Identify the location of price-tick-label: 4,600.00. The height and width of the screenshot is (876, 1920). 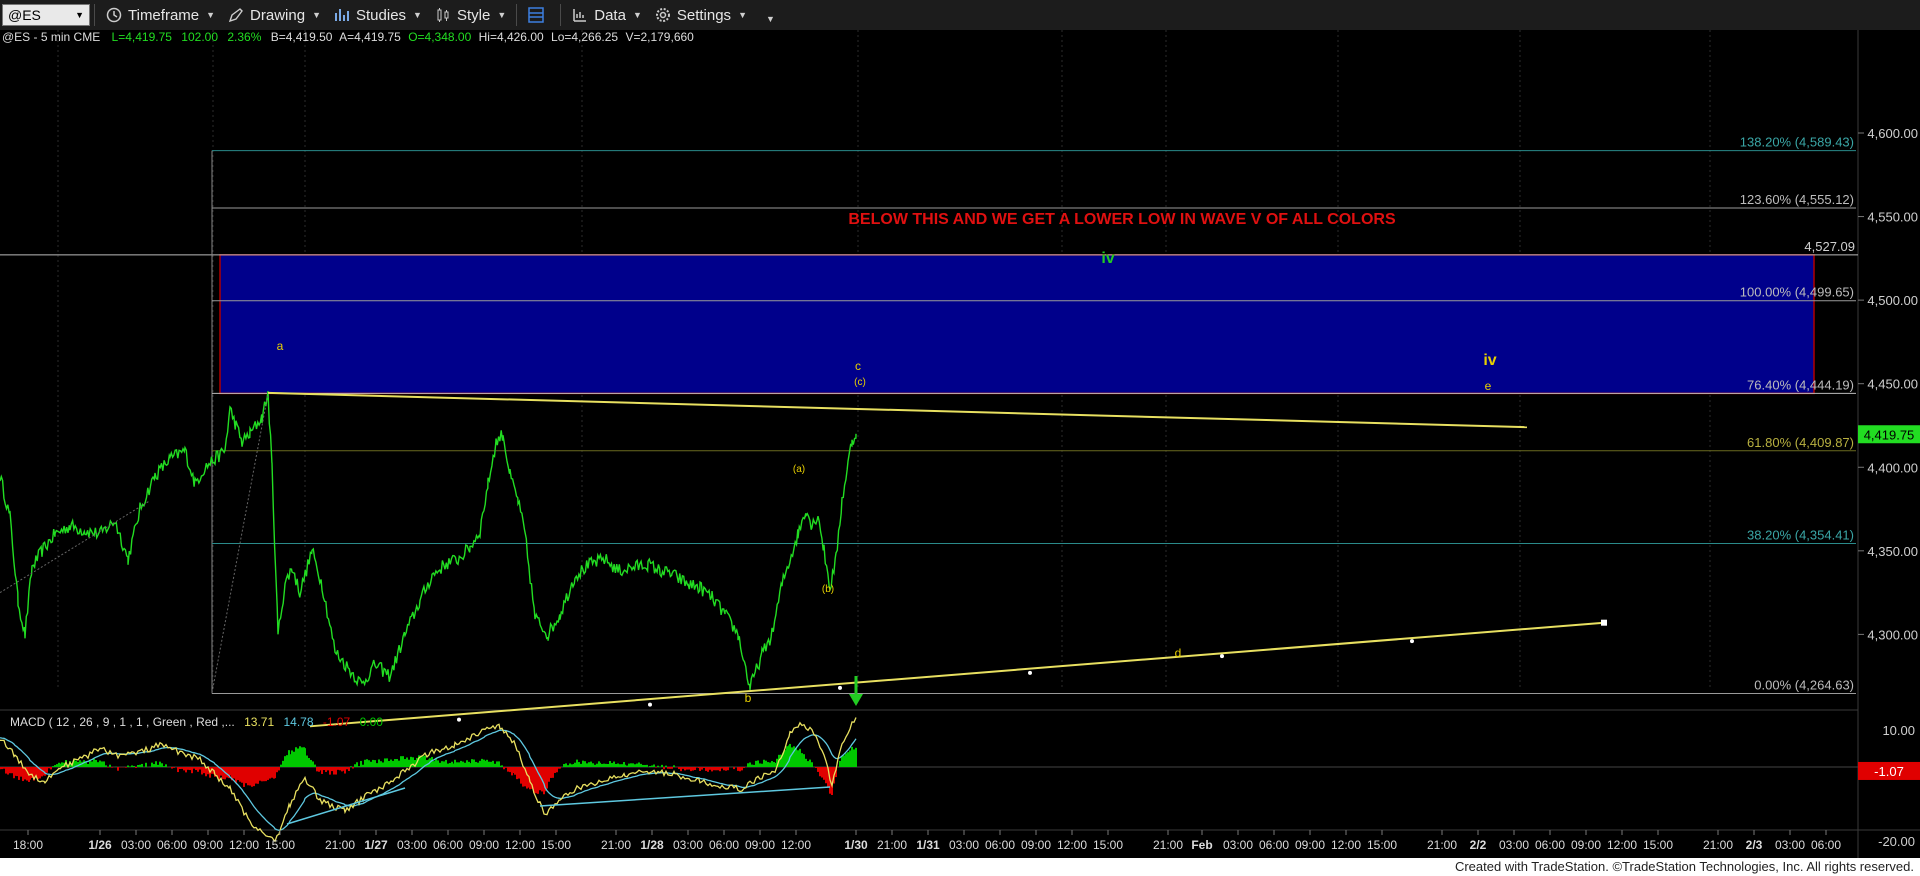
(1892, 133).